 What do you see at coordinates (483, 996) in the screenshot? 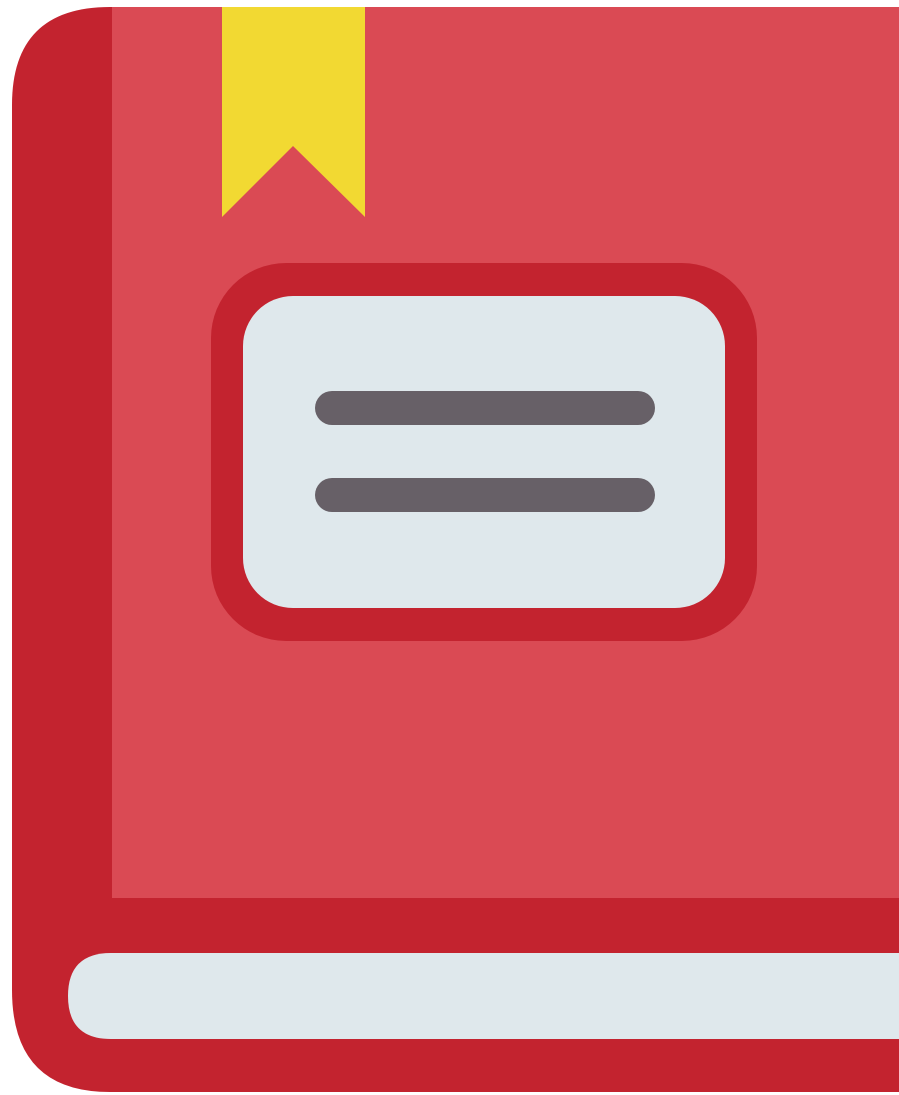
I see `page-edge` at bounding box center [483, 996].